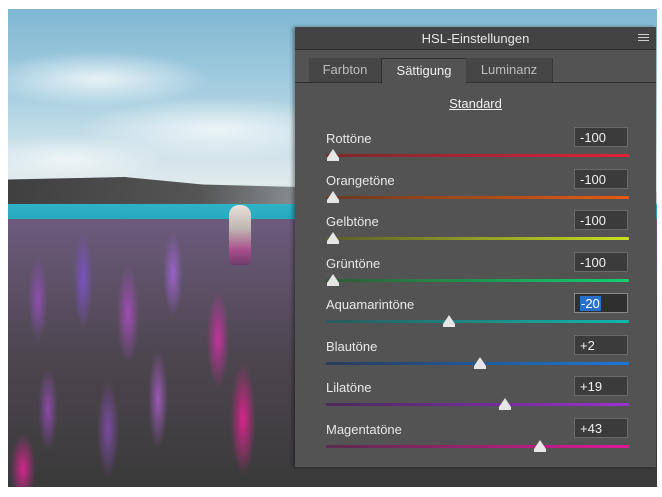  I want to click on slider-label-gruentoene: Grüntöne, so click(353, 263).